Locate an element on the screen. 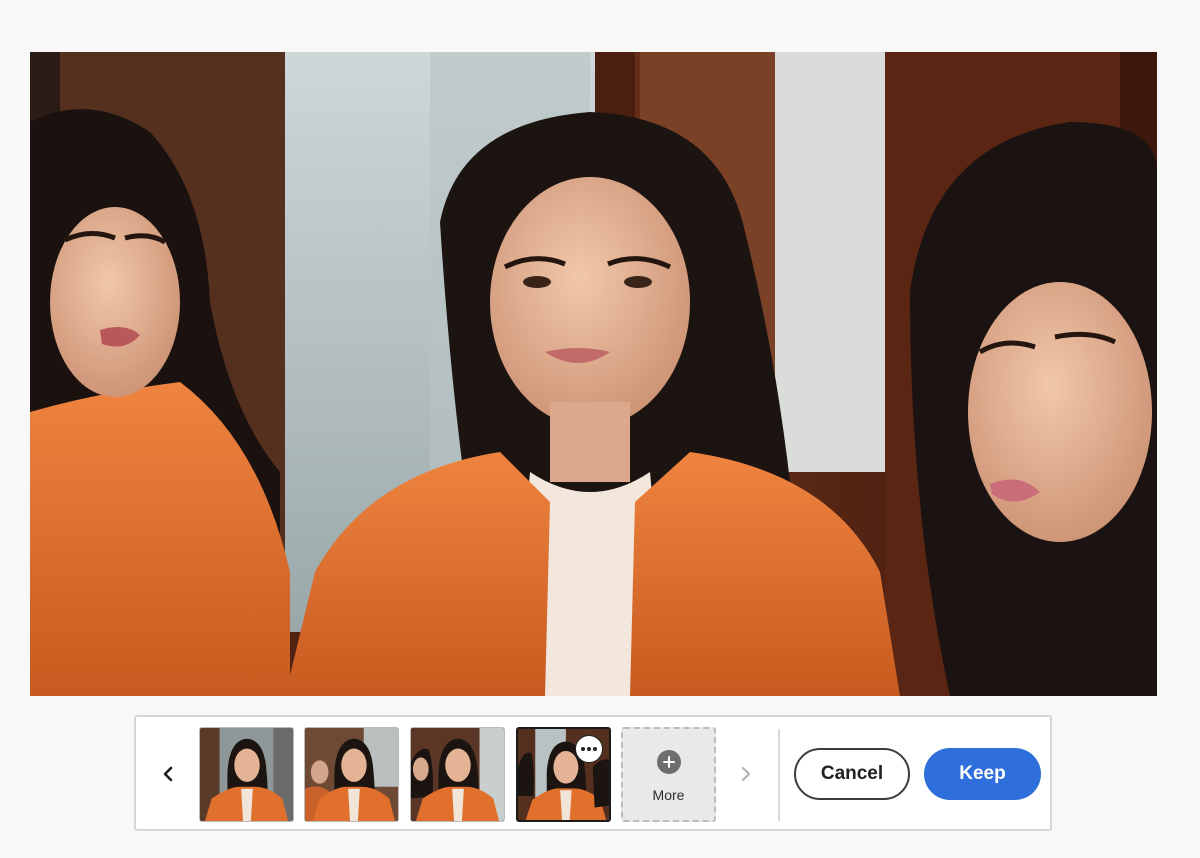  more-variations-button: More is located at coordinates (668, 774).